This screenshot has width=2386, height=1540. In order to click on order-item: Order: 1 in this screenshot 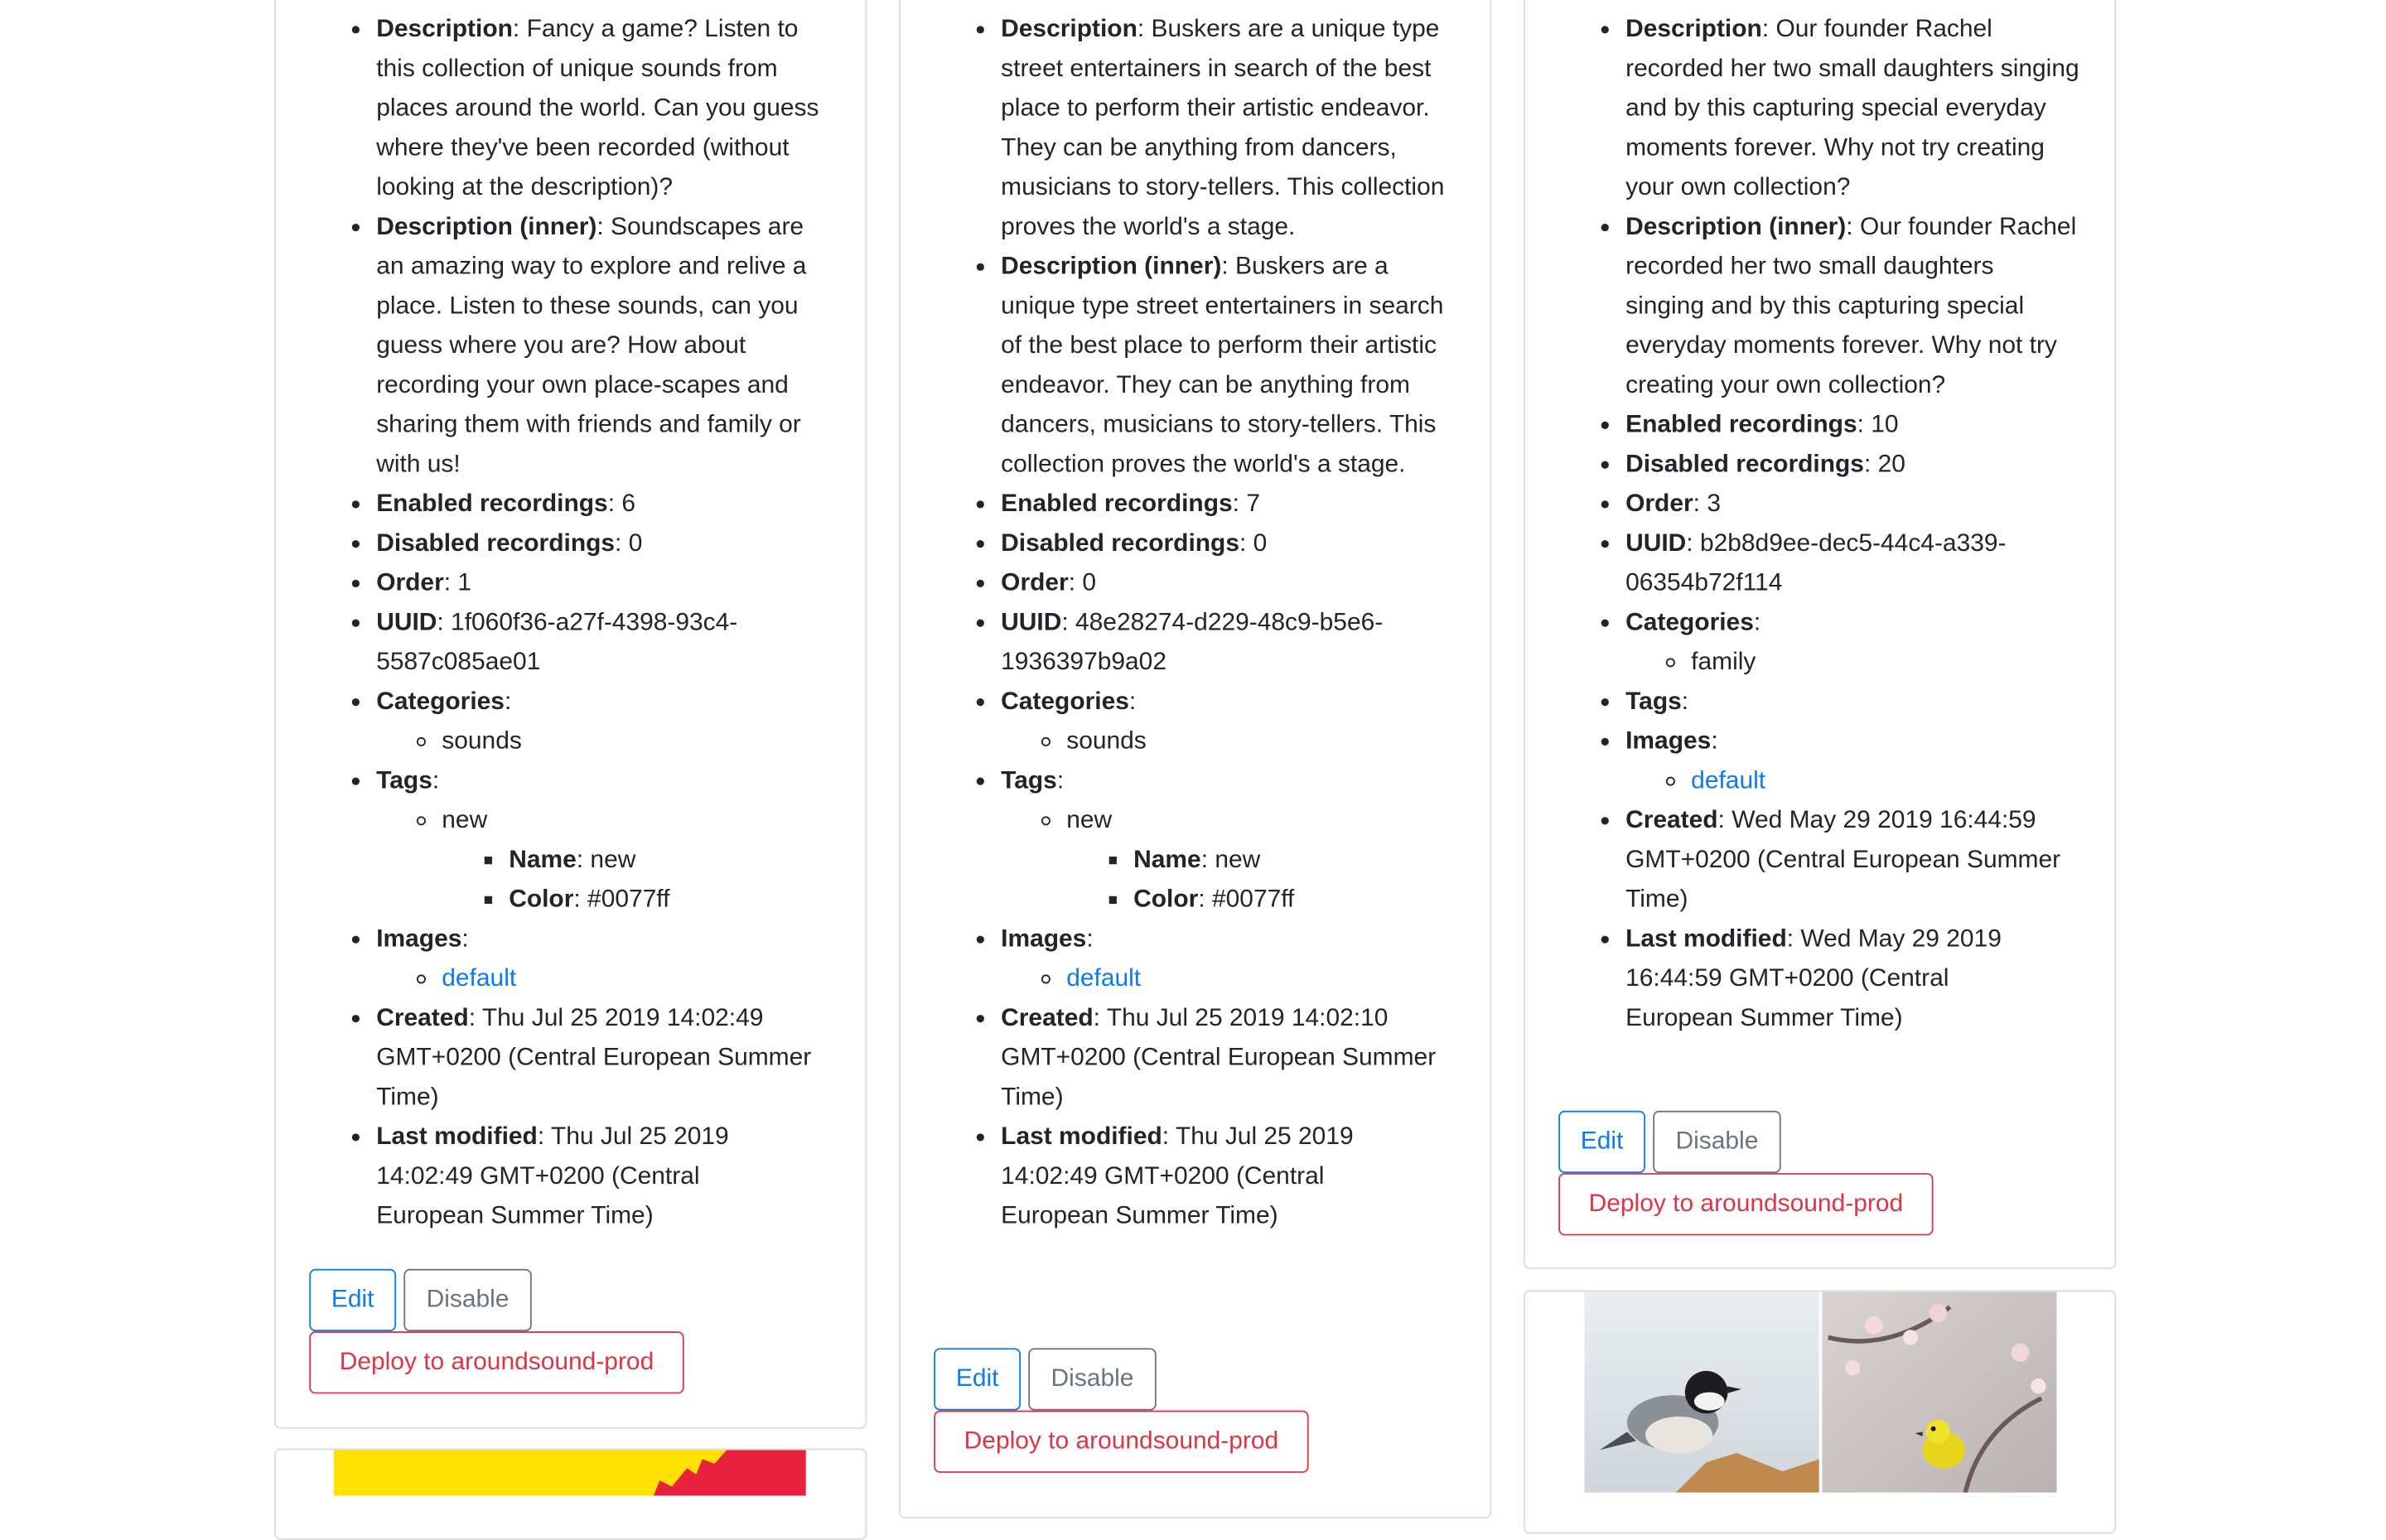, I will do `click(620, 583)`.